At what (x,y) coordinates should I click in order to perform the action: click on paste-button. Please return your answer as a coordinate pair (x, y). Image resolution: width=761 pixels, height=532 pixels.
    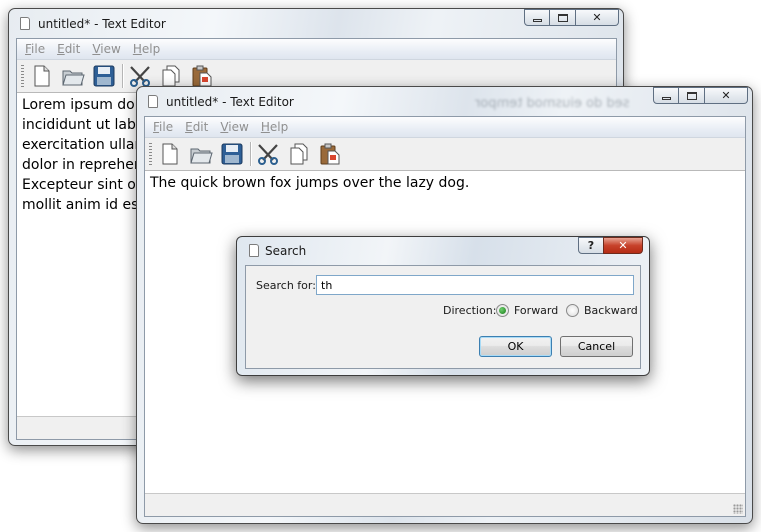
    Looking at the image, I should click on (330, 154).